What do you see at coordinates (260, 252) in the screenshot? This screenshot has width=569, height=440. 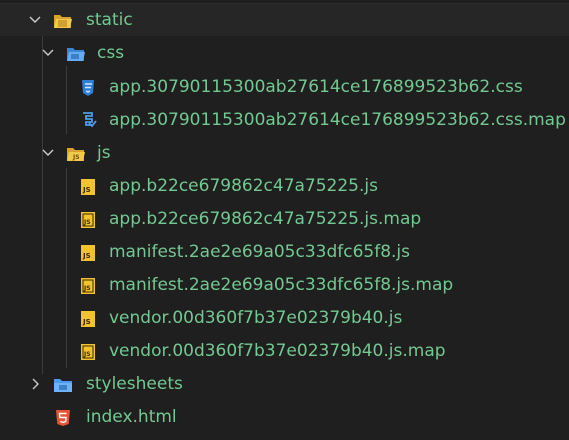 I see `tree-item-label: manifest.2ae2e69a05c33dfc65f8.js` at bounding box center [260, 252].